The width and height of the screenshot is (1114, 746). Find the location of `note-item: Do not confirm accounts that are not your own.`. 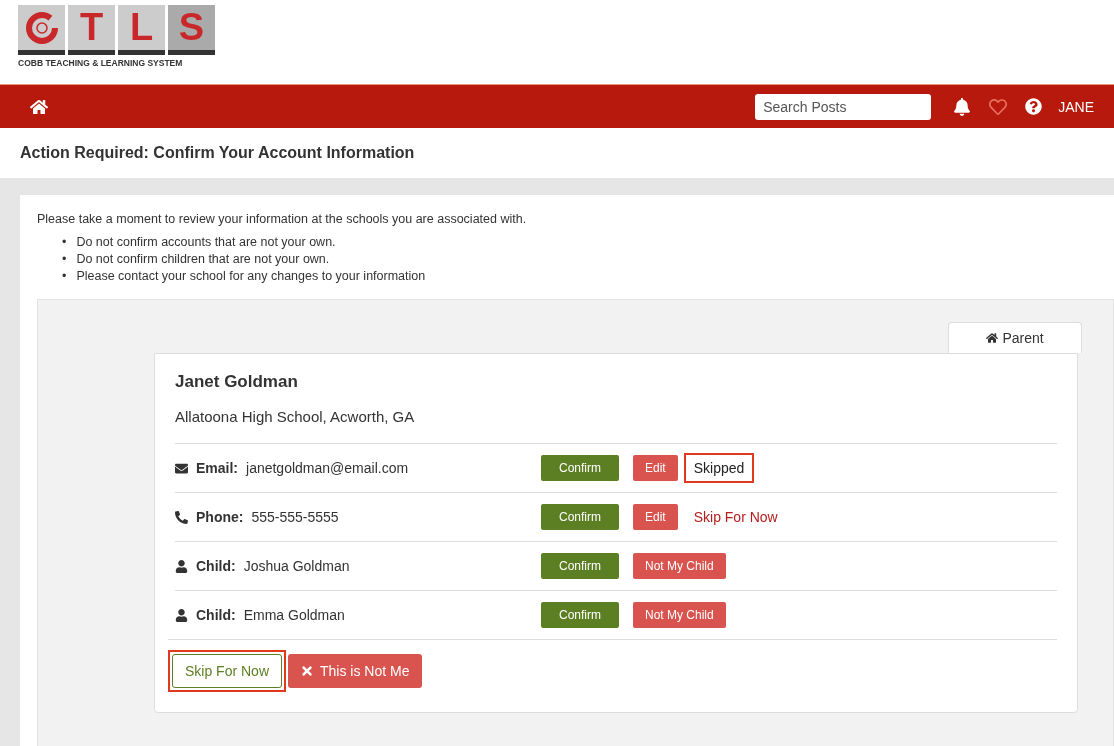

note-item: Do not confirm accounts that are not your own. is located at coordinates (206, 242).